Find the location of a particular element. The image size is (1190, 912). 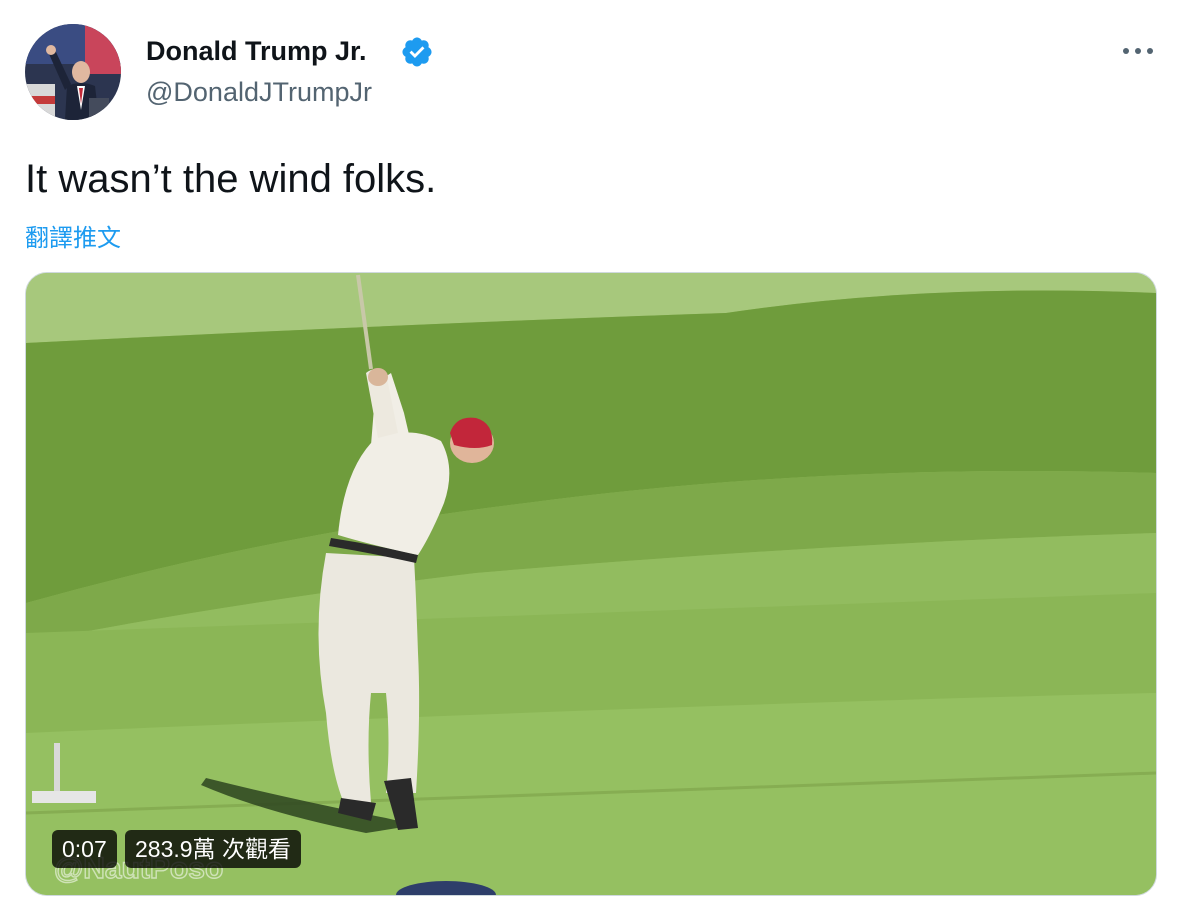

avatar is located at coordinates (73, 72).